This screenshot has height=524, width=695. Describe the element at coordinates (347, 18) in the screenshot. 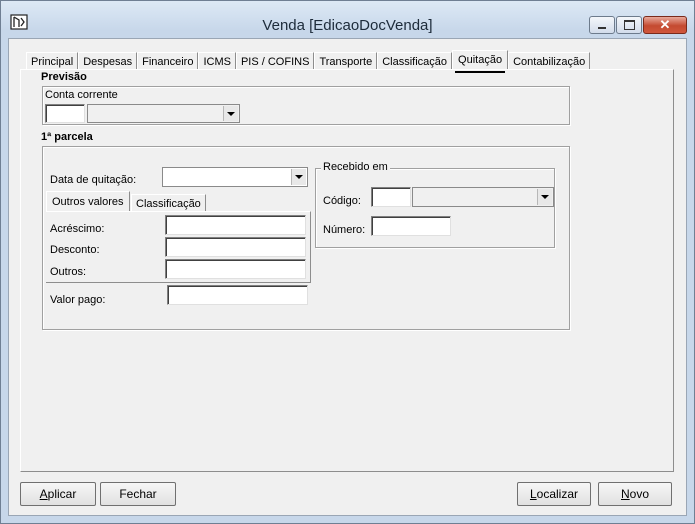

I see `title-bar: Venda [EdicaoDocVenda] ✕` at that location.